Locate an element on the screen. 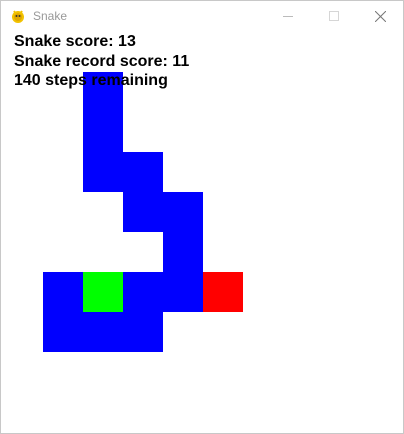 This screenshot has width=404, height=434. close-icon is located at coordinates (380, 16).